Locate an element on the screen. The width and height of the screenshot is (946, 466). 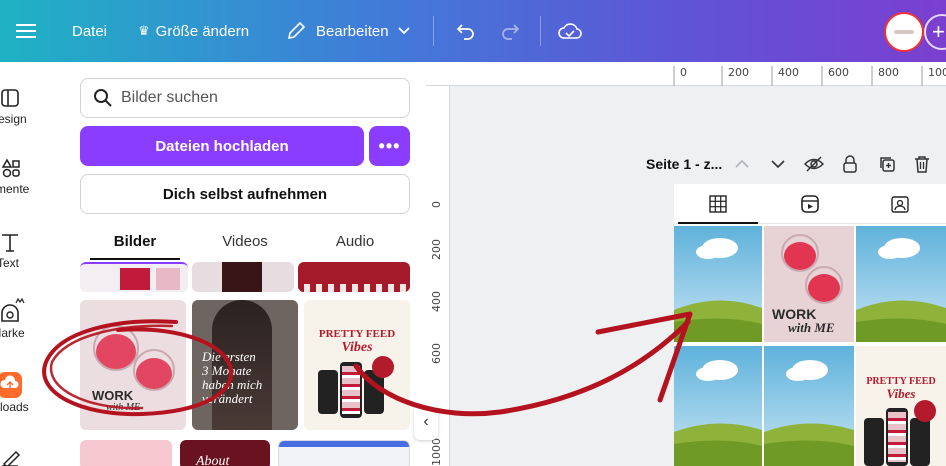
ruler-left-label: 200 is located at coordinates (436, 249).